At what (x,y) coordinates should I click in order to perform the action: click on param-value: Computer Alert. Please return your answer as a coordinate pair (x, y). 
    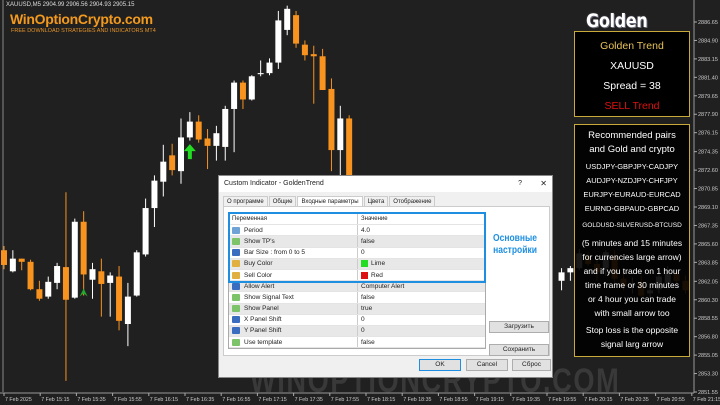
    Looking at the image, I should click on (381, 286).